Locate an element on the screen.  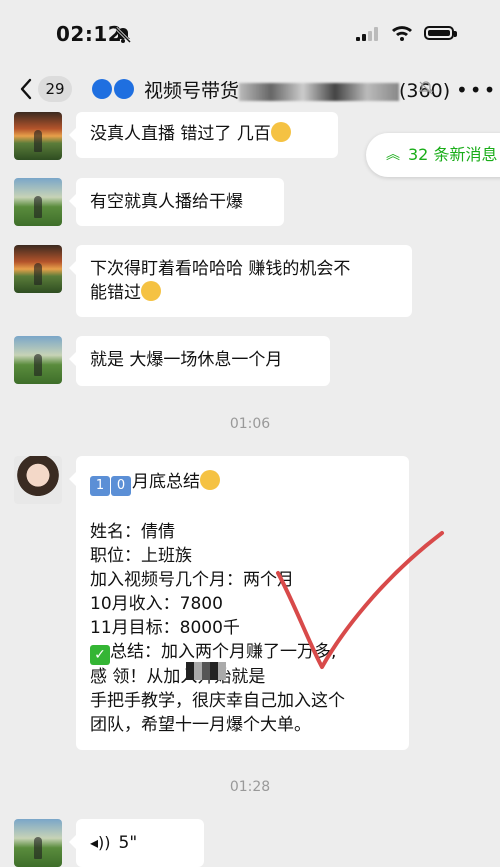
message-text: 没真人直播 错过了 几百 is located at coordinates (180, 134).